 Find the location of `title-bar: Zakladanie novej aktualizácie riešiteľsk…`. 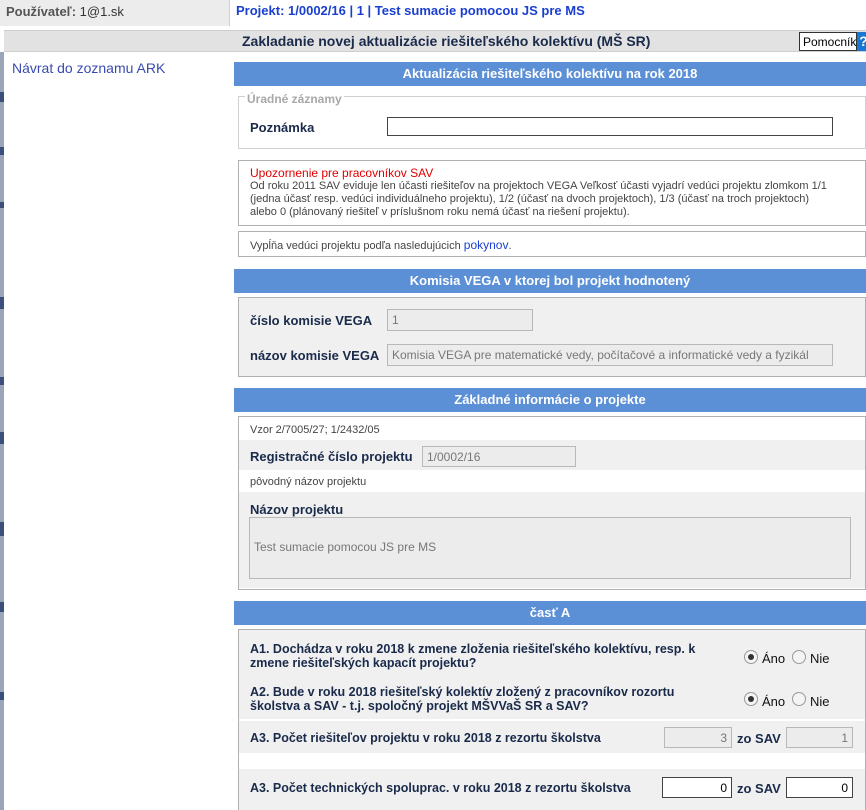

title-bar: Zakladanie novej aktualizácie riešiteľsk… is located at coordinates (435, 41).